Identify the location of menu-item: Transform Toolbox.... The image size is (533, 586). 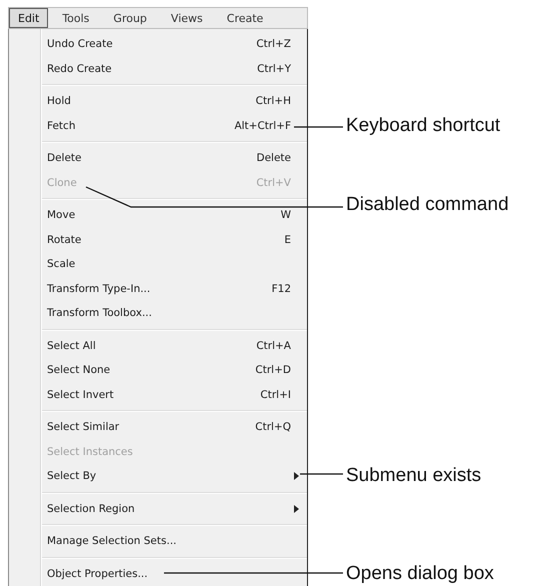
(158, 313).